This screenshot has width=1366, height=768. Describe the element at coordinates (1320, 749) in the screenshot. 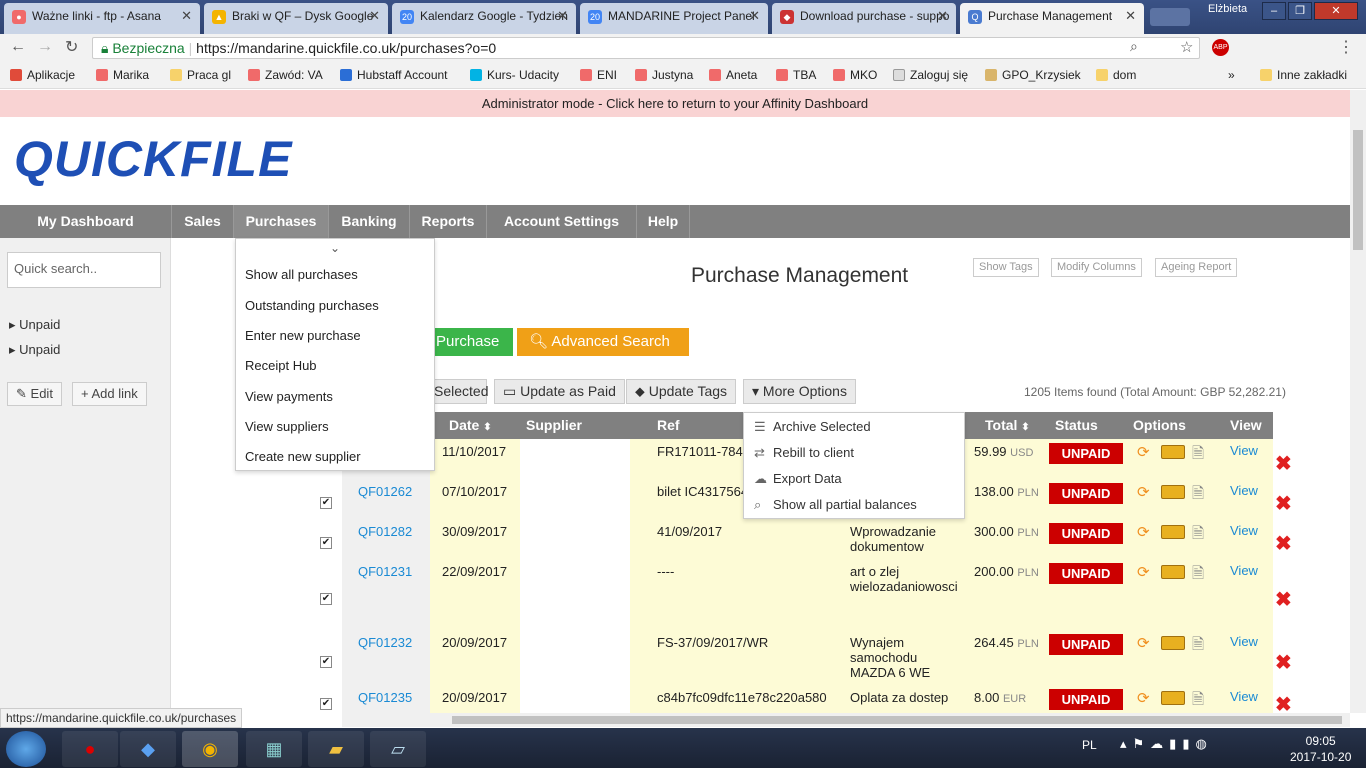

I see `taskbar-clock: 09:05 2017-10-20` at that location.